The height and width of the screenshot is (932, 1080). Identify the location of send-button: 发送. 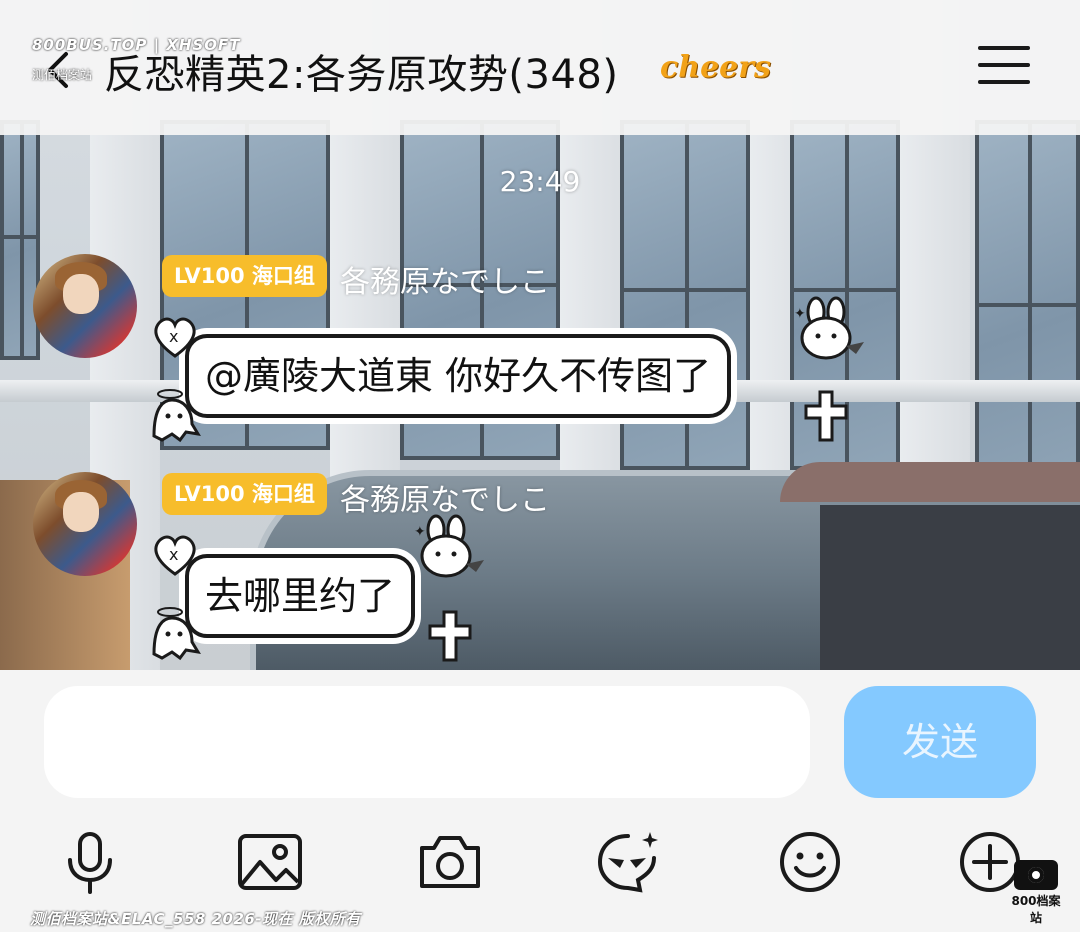
(940, 742).